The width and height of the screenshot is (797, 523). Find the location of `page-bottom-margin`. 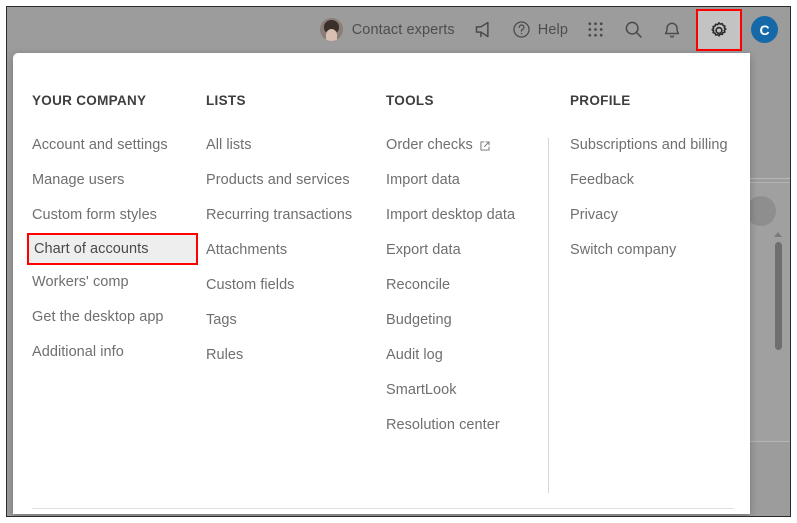

page-bottom-margin is located at coordinates (398, 519).